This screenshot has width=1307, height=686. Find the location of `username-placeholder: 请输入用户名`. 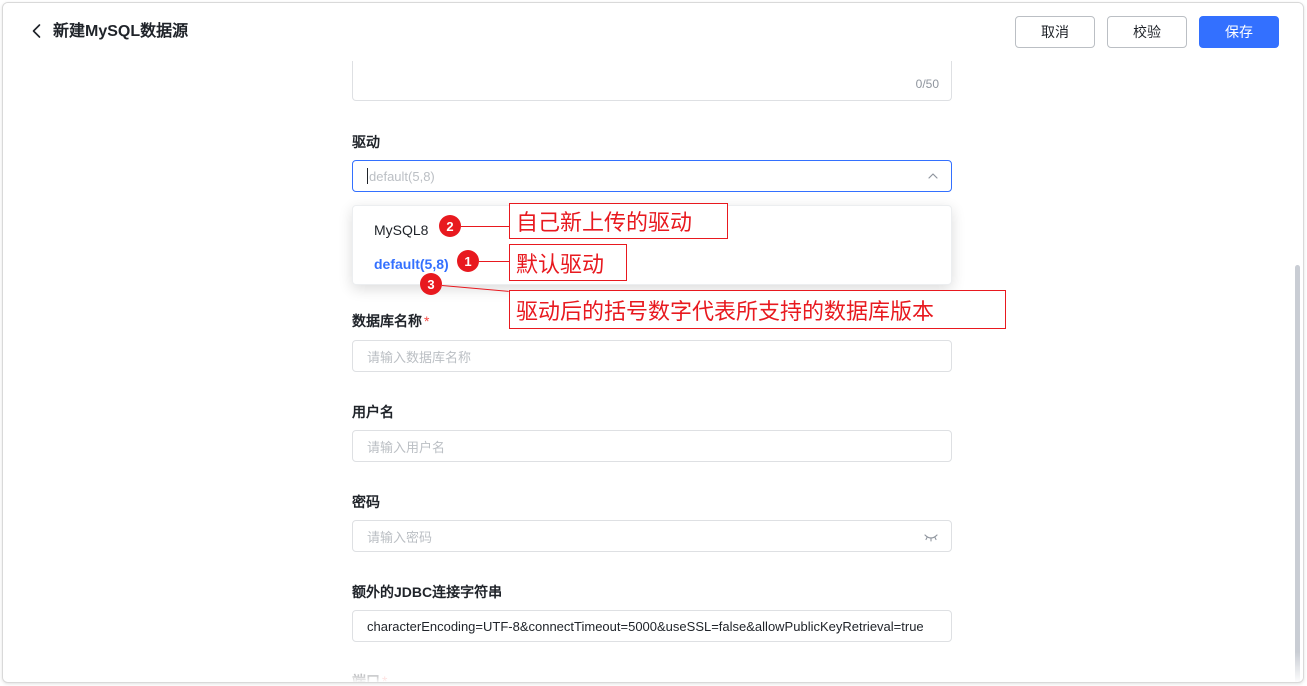

username-placeholder: 请输入用户名 is located at coordinates (406, 447).